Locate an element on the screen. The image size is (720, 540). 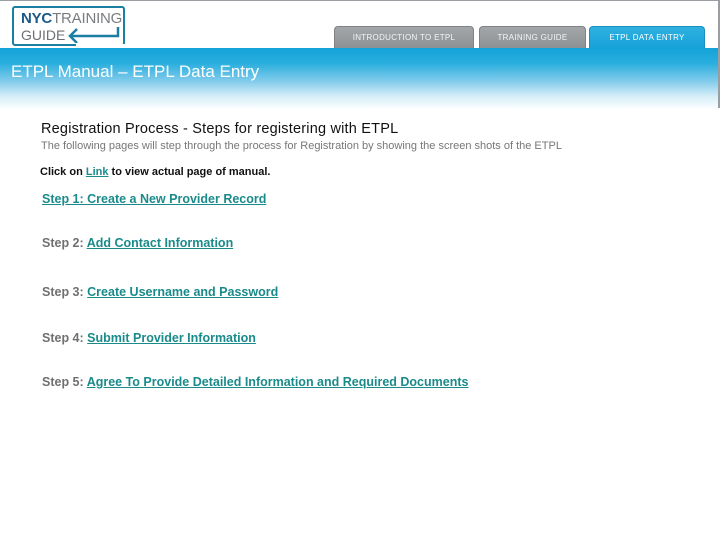
step-4-link: Submit Provider Information is located at coordinates (171, 338).